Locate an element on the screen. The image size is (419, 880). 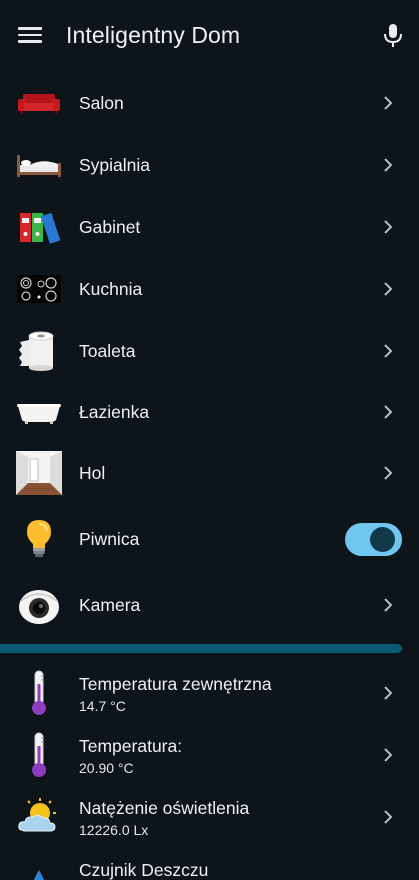
sensor-label: Temperatura: is located at coordinates (131, 746).